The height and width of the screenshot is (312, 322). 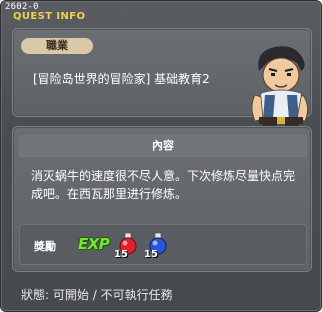 What do you see at coordinates (151, 254) in the screenshot?
I see `blue-potion-quantity: 15` at bounding box center [151, 254].